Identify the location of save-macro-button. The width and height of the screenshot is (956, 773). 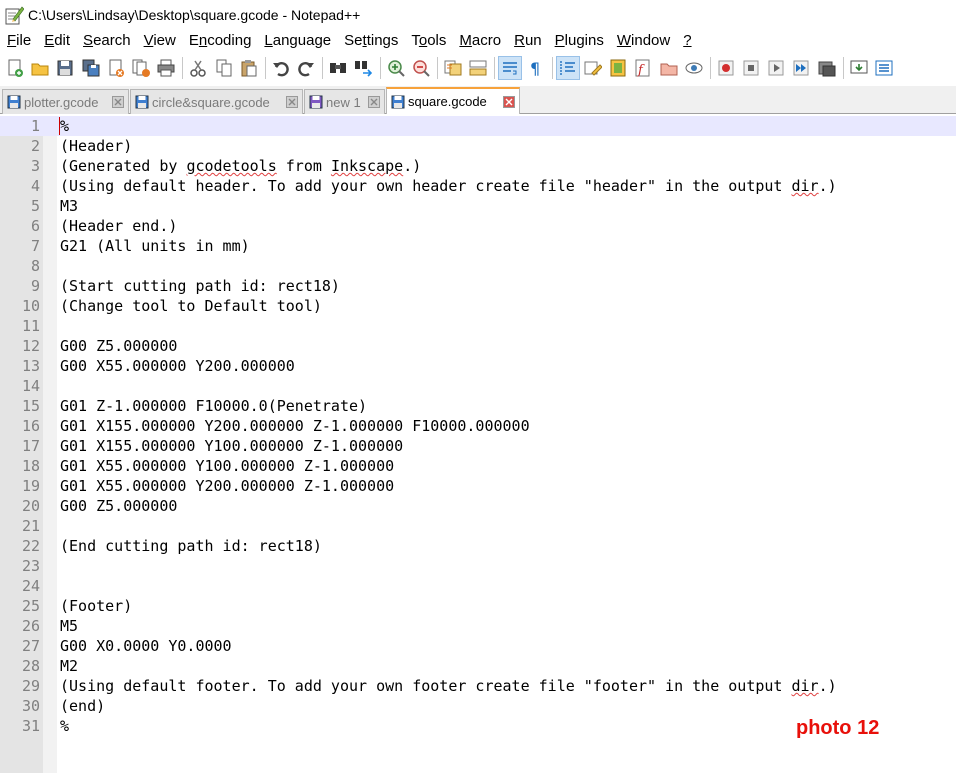
(827, 68).